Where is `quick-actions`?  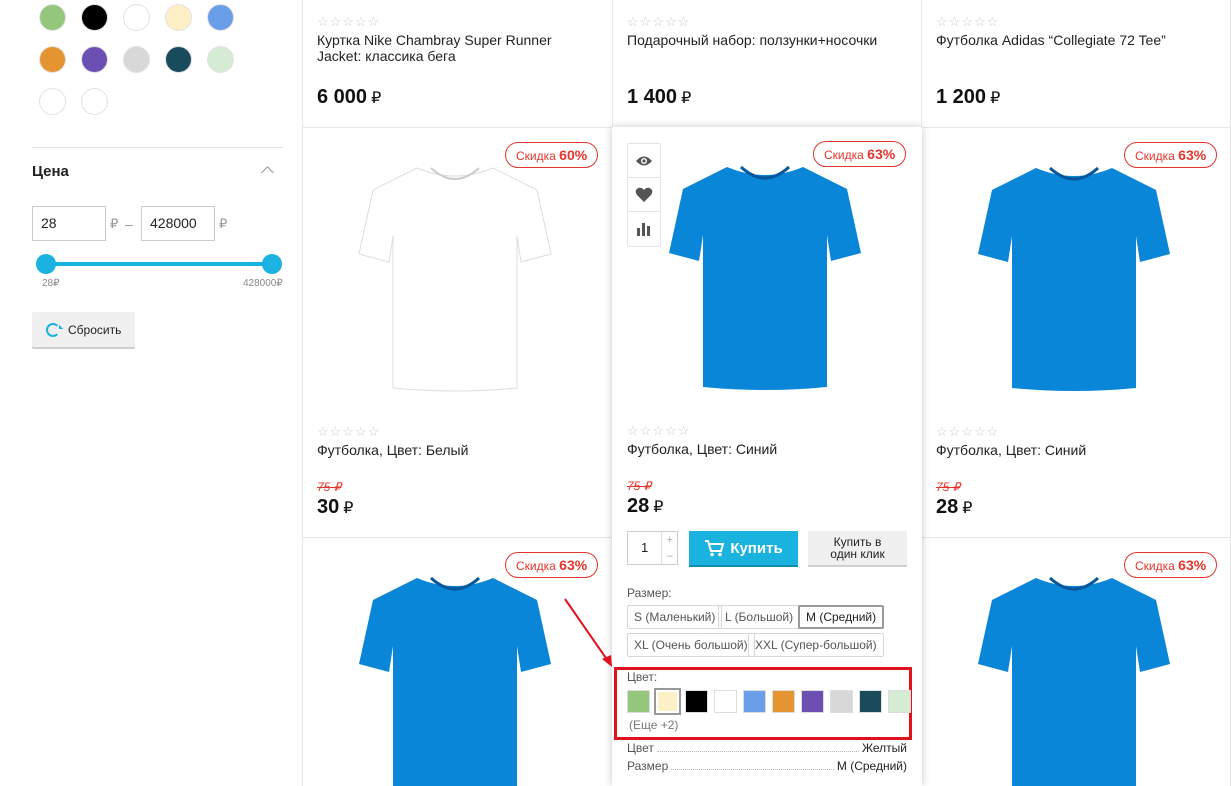
quick-actions is located at coordinates (644, 195).